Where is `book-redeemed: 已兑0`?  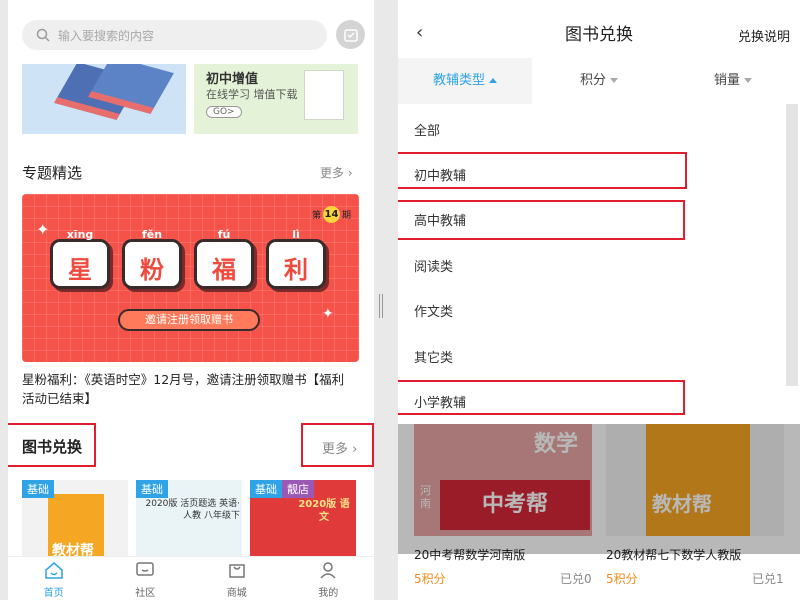
book-redeemed: 已兑0 is located at coordinates (576, 579).